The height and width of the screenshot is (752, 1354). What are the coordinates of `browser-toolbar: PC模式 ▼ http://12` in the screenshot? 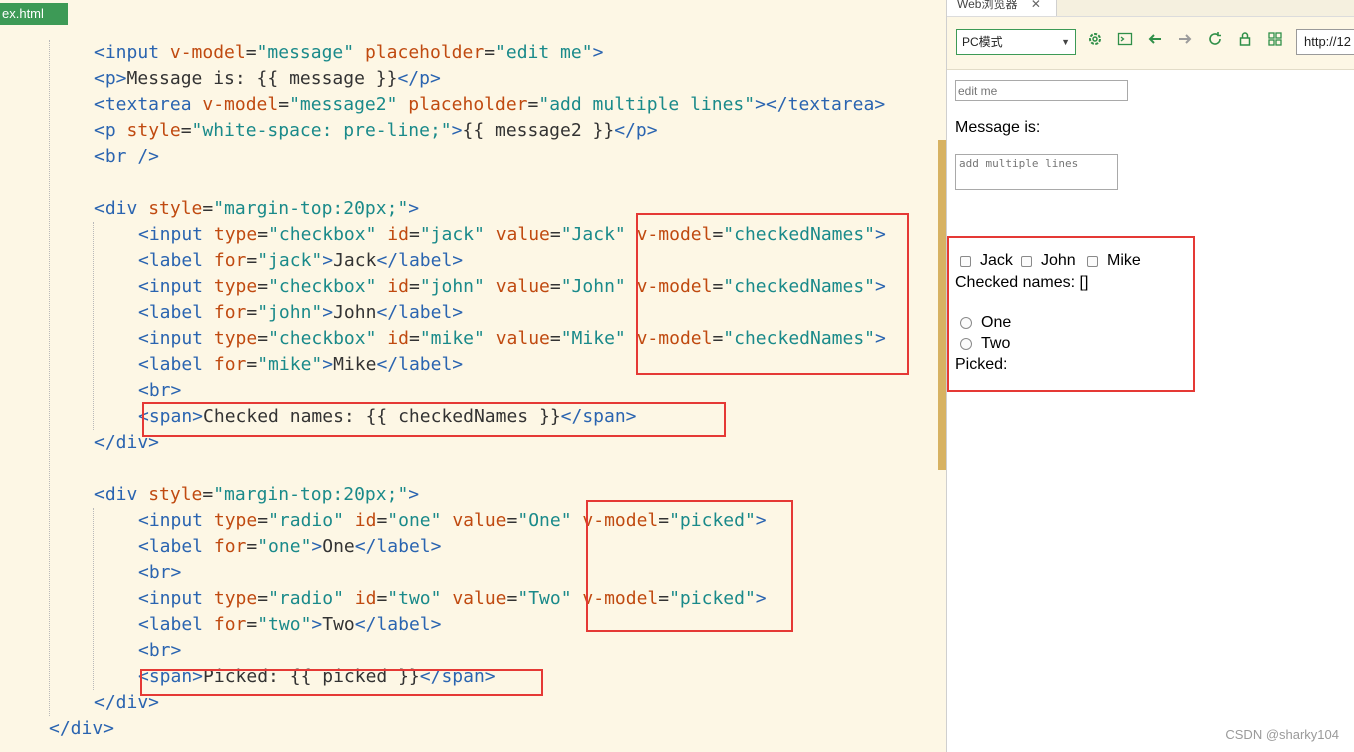 It's located at (1150, 43).